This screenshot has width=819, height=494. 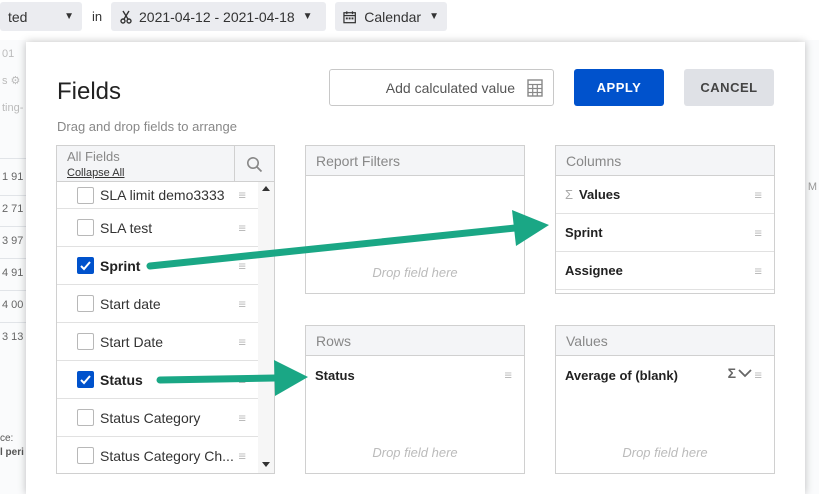 What do you see at coordinates (13, 108) in the screenshot?
I see `background-snippet: ting-` at bounding box center [13, 108].